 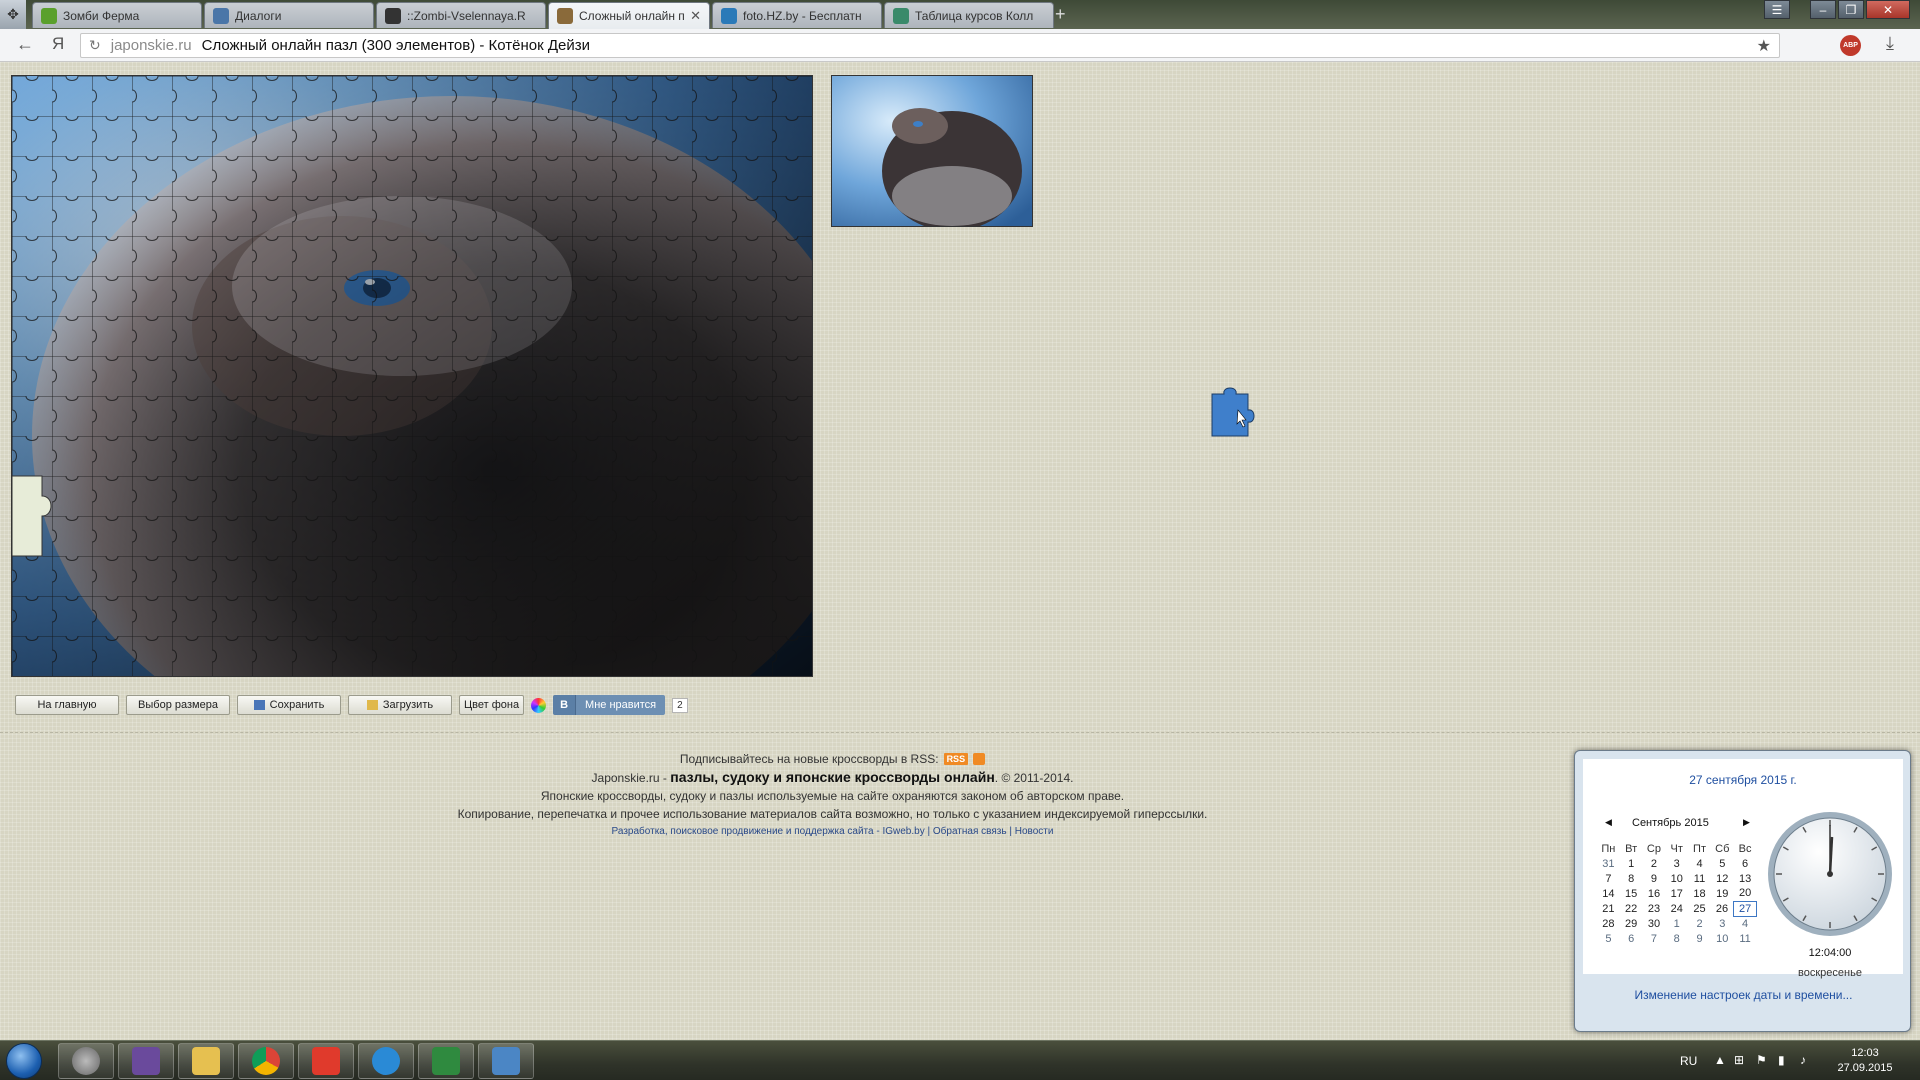 What do you see at coordinates (1688, 1061) in the screenshot?
I see `keyboard-language-indicator: RU` at bounding box center [1688, 1061].